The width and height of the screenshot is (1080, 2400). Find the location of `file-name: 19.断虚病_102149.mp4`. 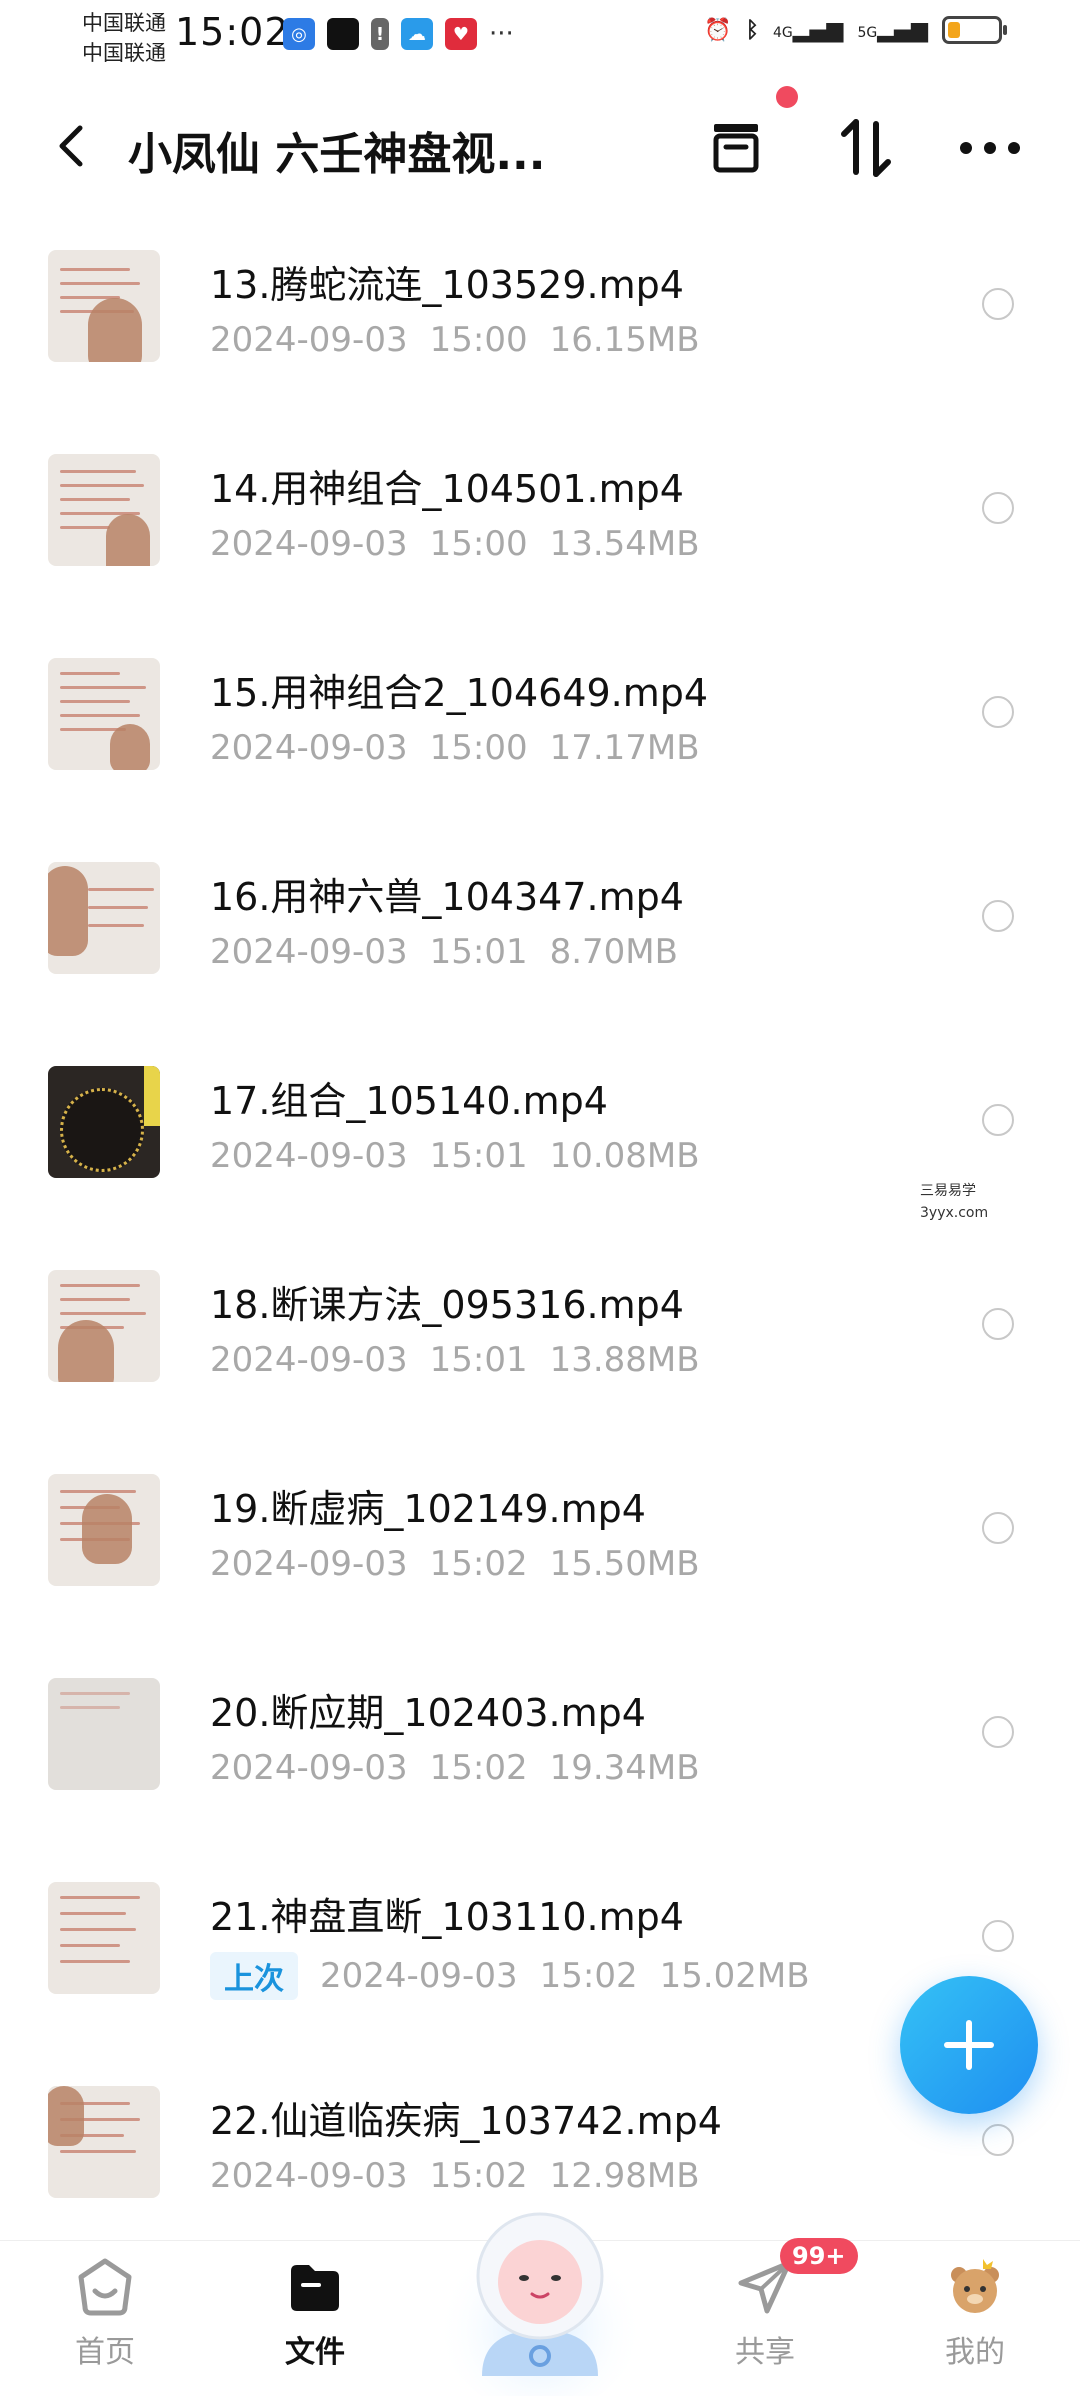

file-name: 19.断虚病_102149.mp4 is located at coordinates (428, 1509).